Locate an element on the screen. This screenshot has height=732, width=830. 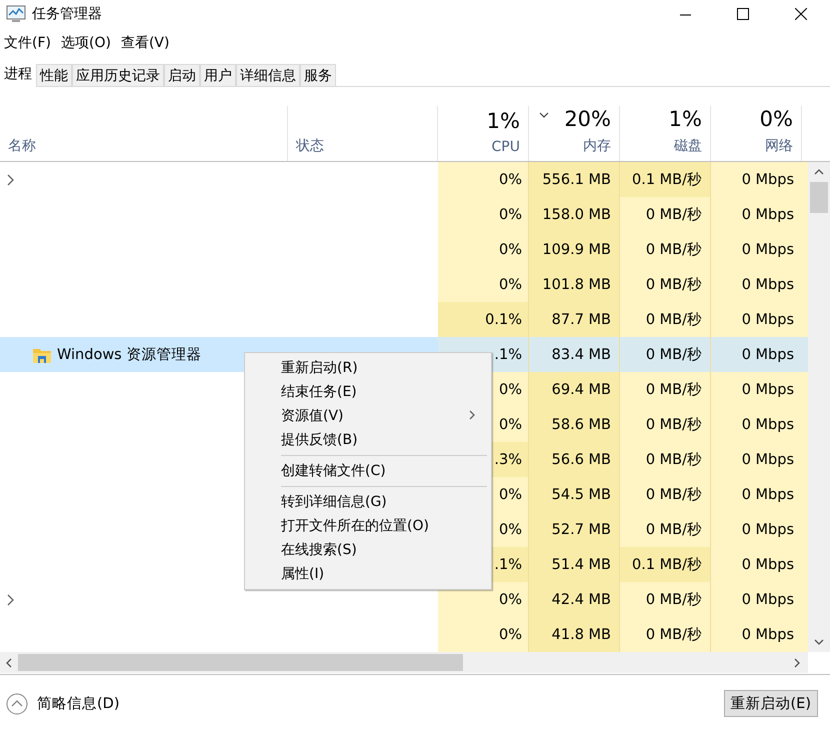
table-cell: 87.7 MB is located at coordinates (574, 319).